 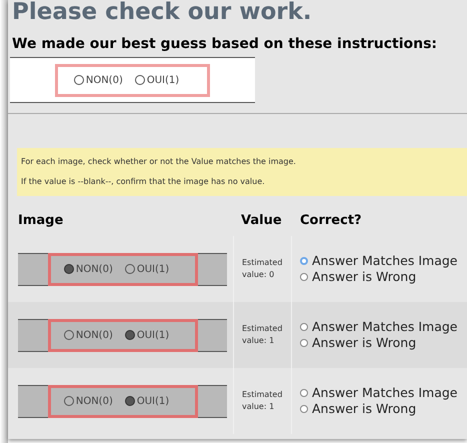 I want to click on page-subtitle: We made our best guess based on these instructions:, so click(x=224, y=44).